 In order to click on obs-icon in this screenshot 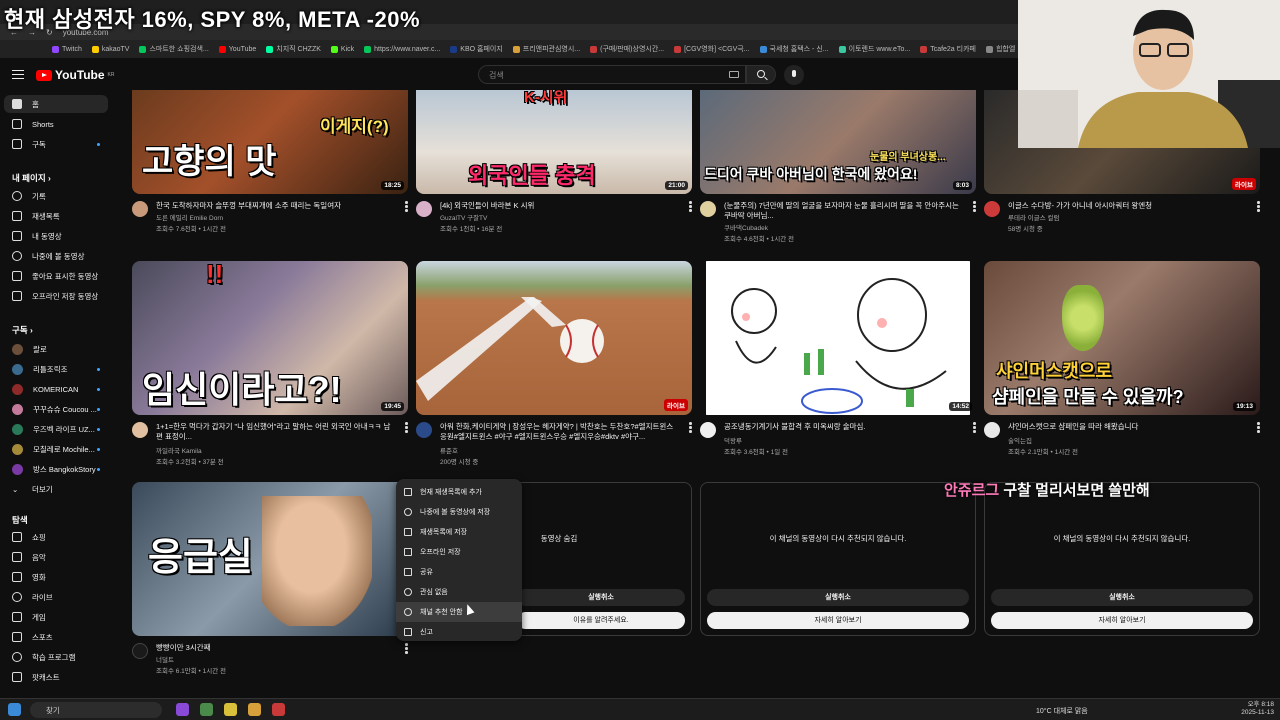, I will do `click(278, 709)`.